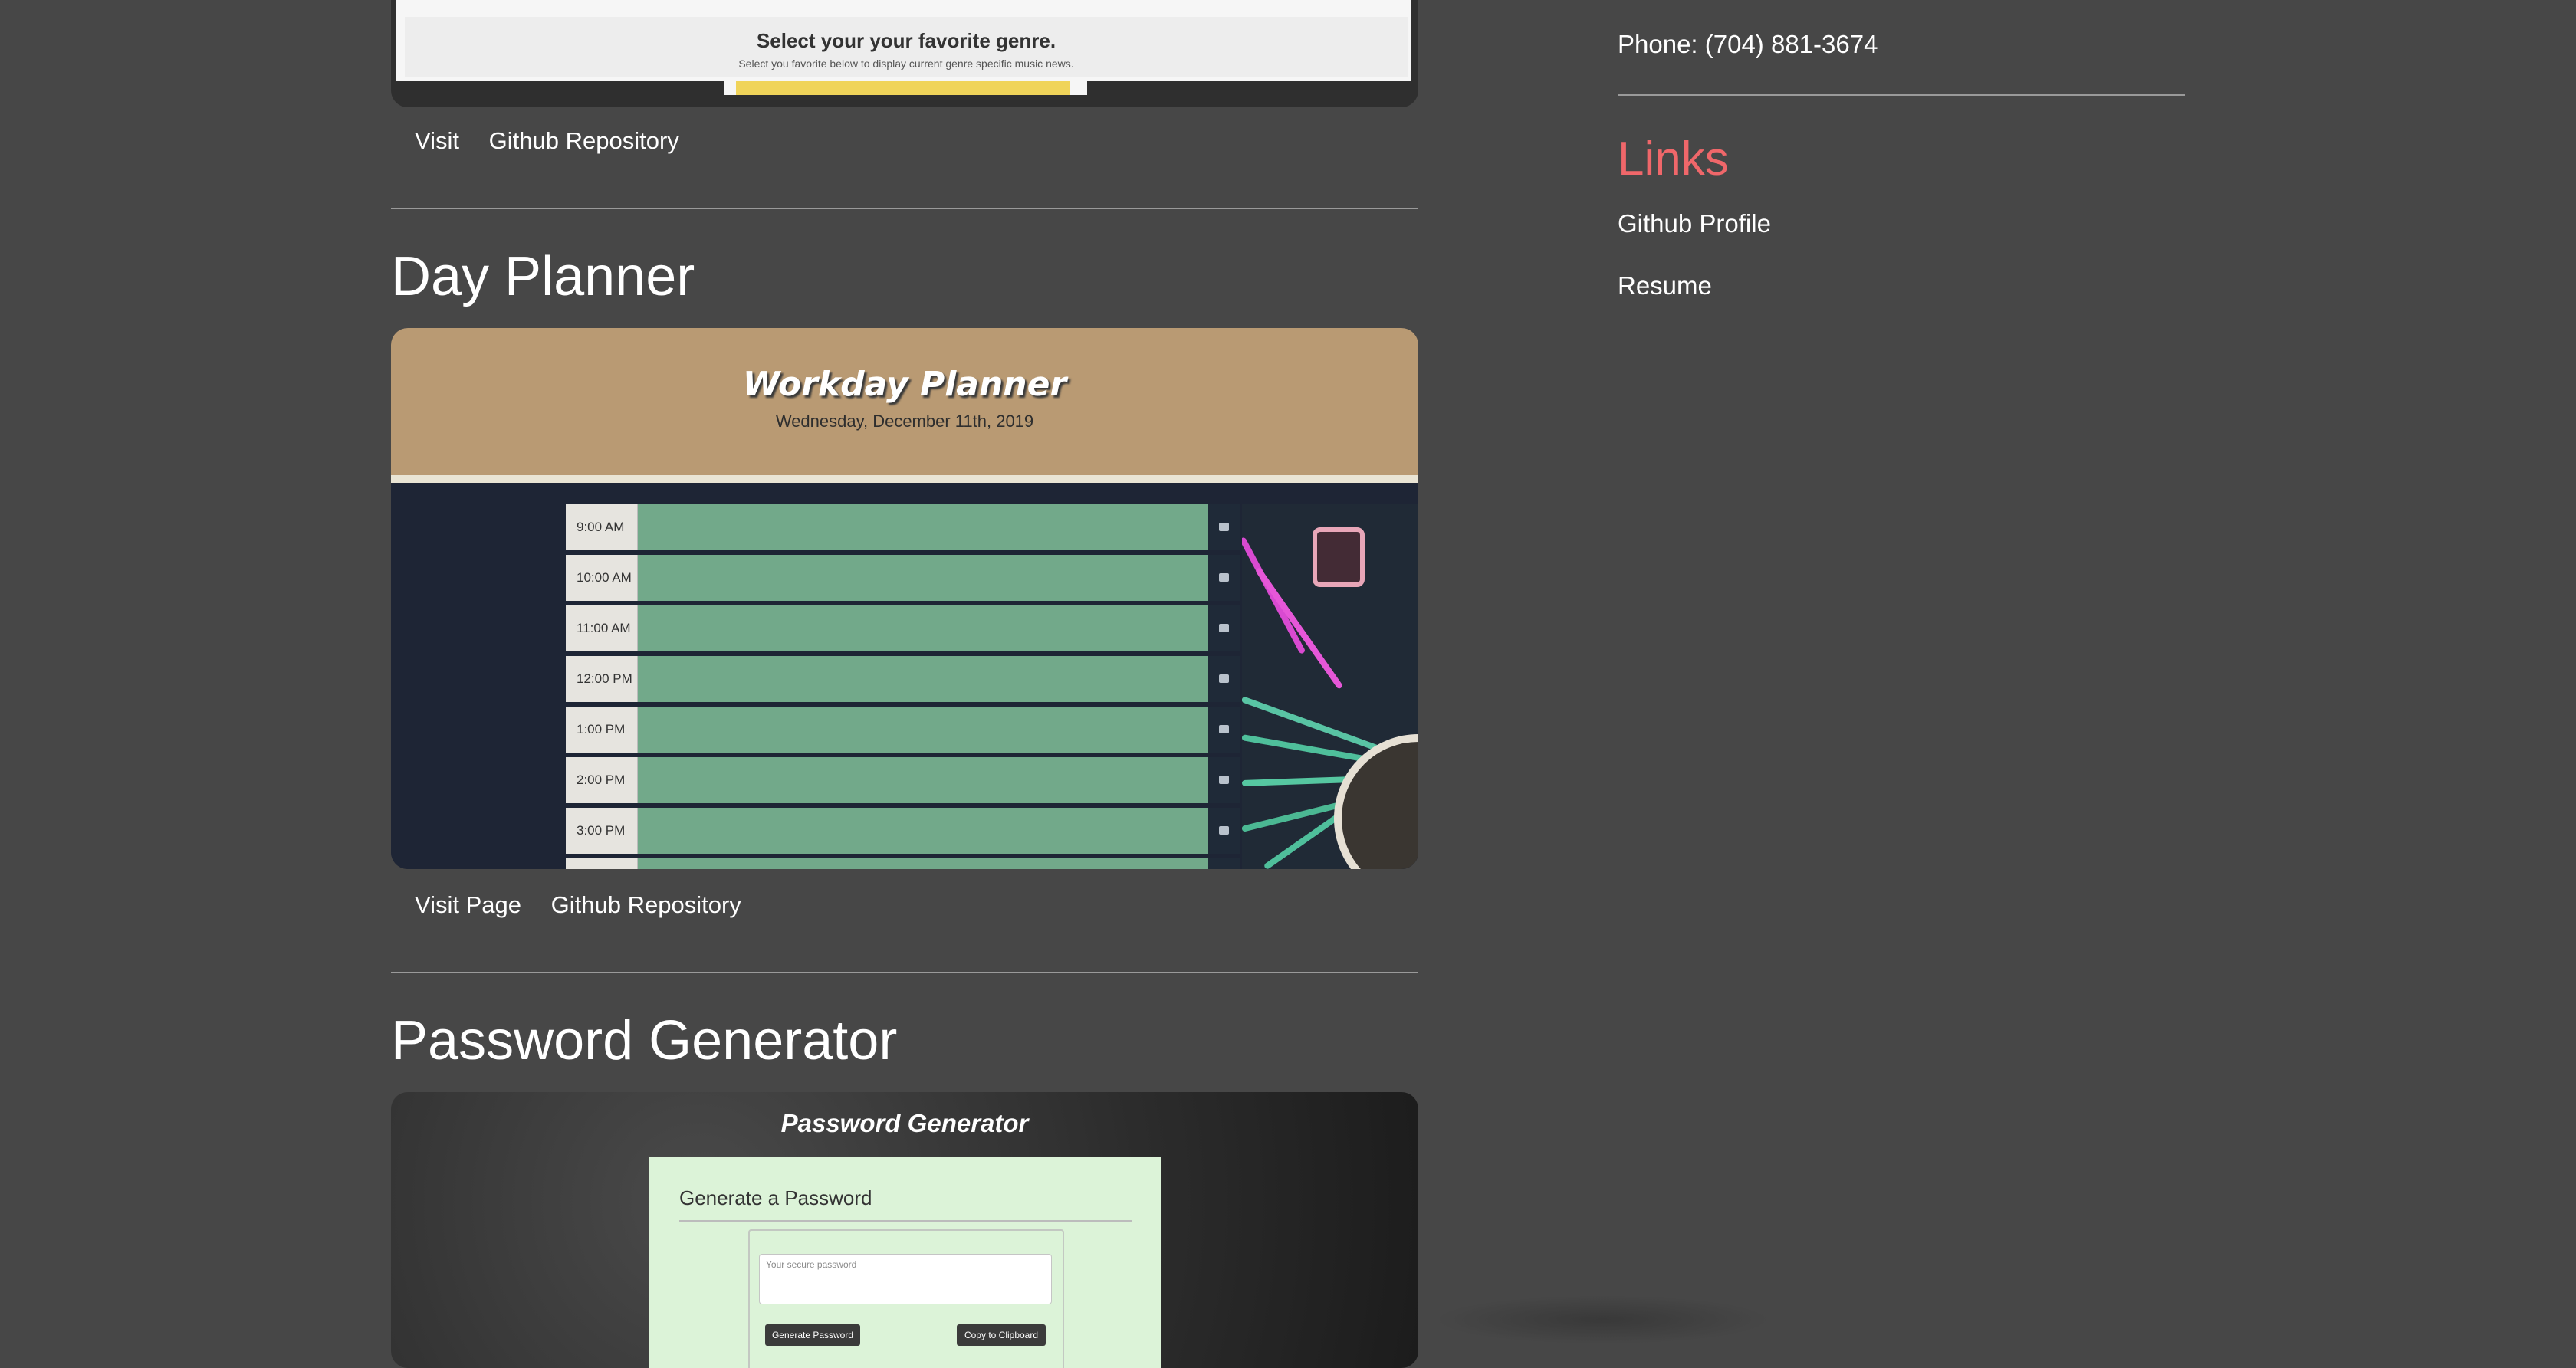 The image size is (2576, 1368). What do you see at coordinates (1748, 44) in the screenshot?
I see `contact-phone: Phone: (704) 881-3674` at bounding box center [1748, 44].